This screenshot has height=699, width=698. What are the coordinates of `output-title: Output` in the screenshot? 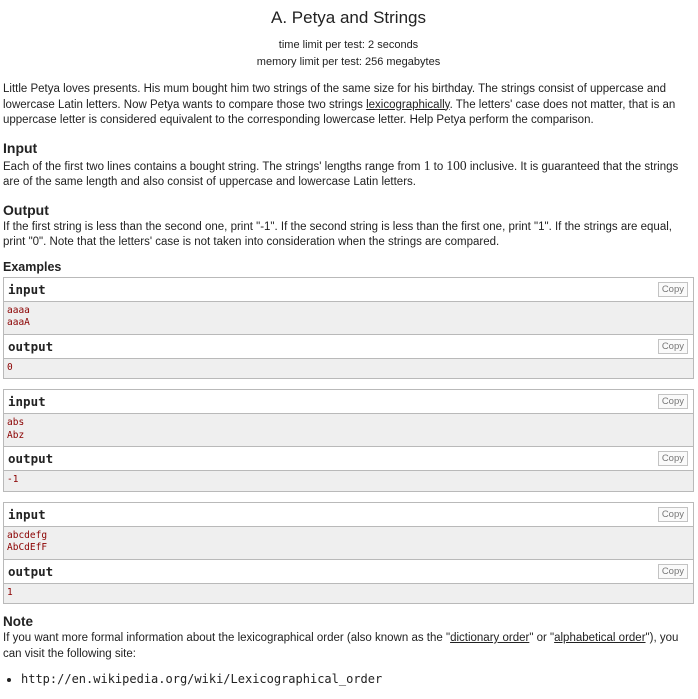 It's located at (26, 209).